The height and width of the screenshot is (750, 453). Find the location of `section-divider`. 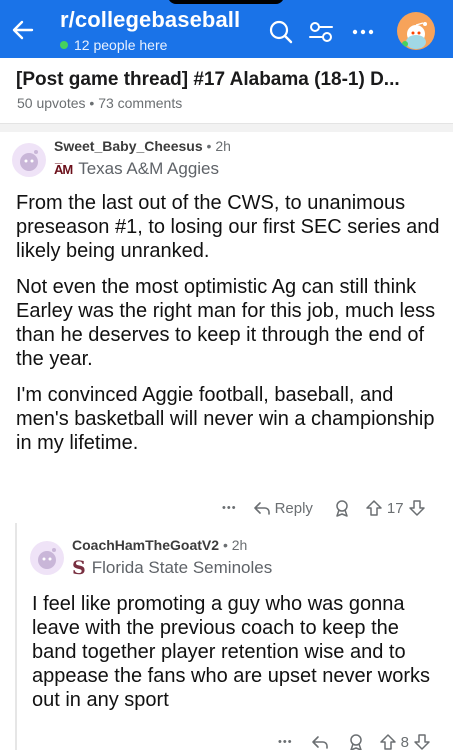

section-divider is located at coordinates (226, 128).